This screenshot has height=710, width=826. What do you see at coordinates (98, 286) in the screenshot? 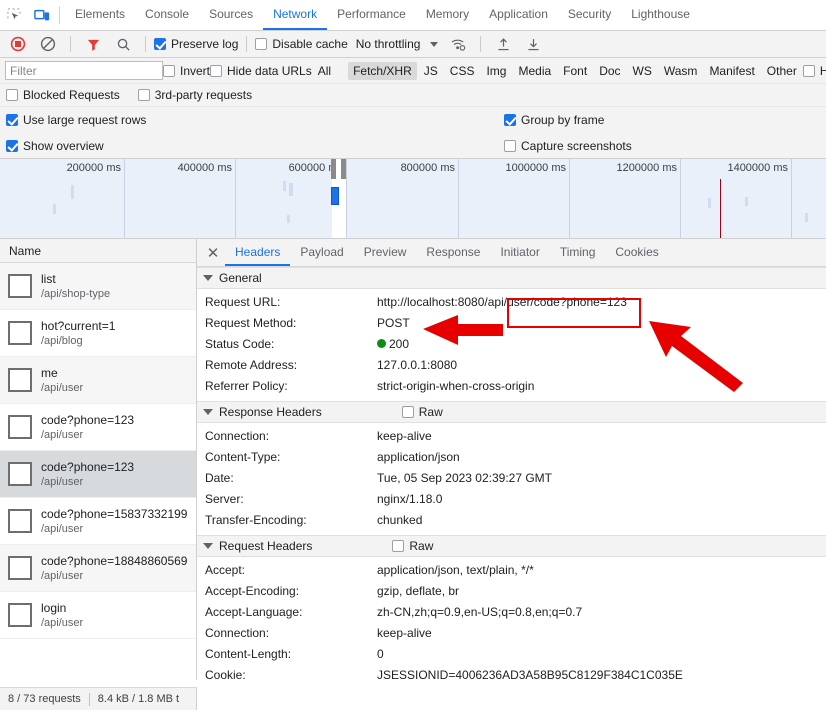
I see `table-row: list /api/shop-type` at bounding box center [98, 286].